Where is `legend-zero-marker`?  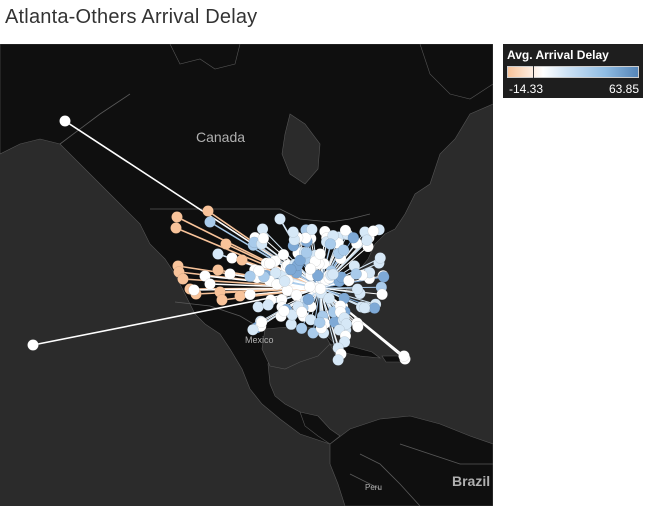 legend-zero-marker is located at coordinates (533, 72).